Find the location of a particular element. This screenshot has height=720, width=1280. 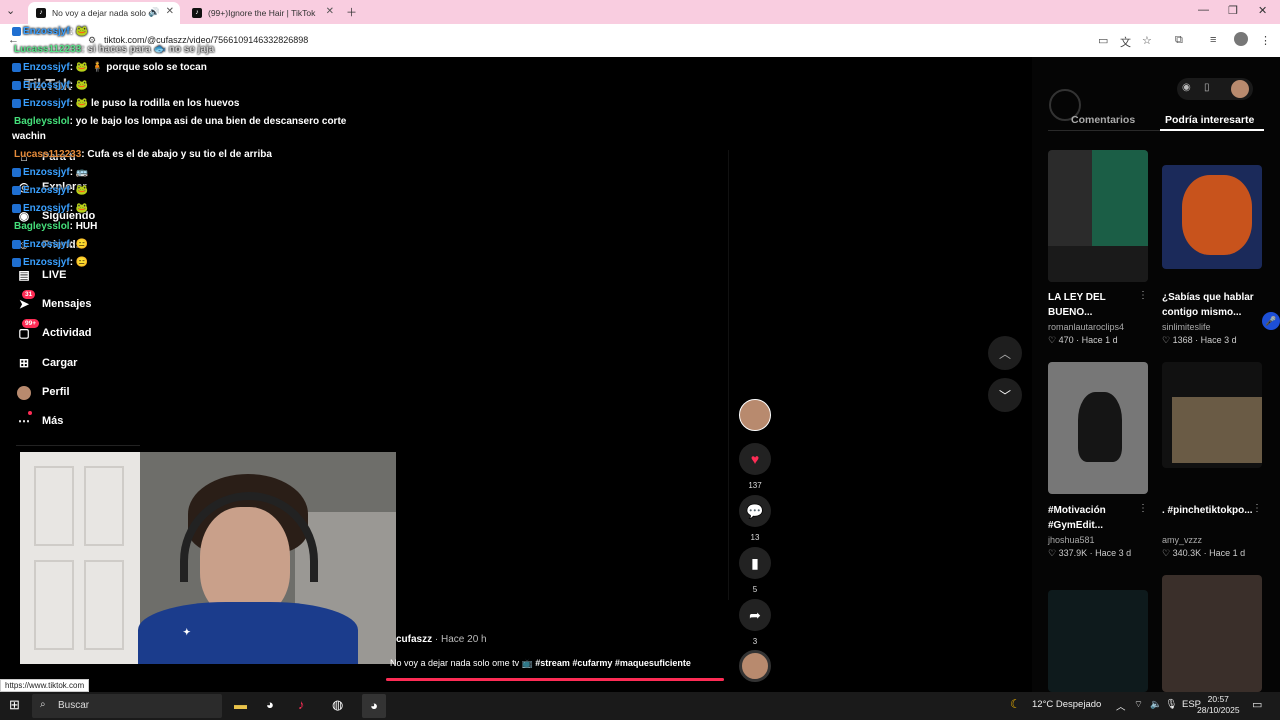

card-author: amy_vzzz is located at coordinates (1182, 540).